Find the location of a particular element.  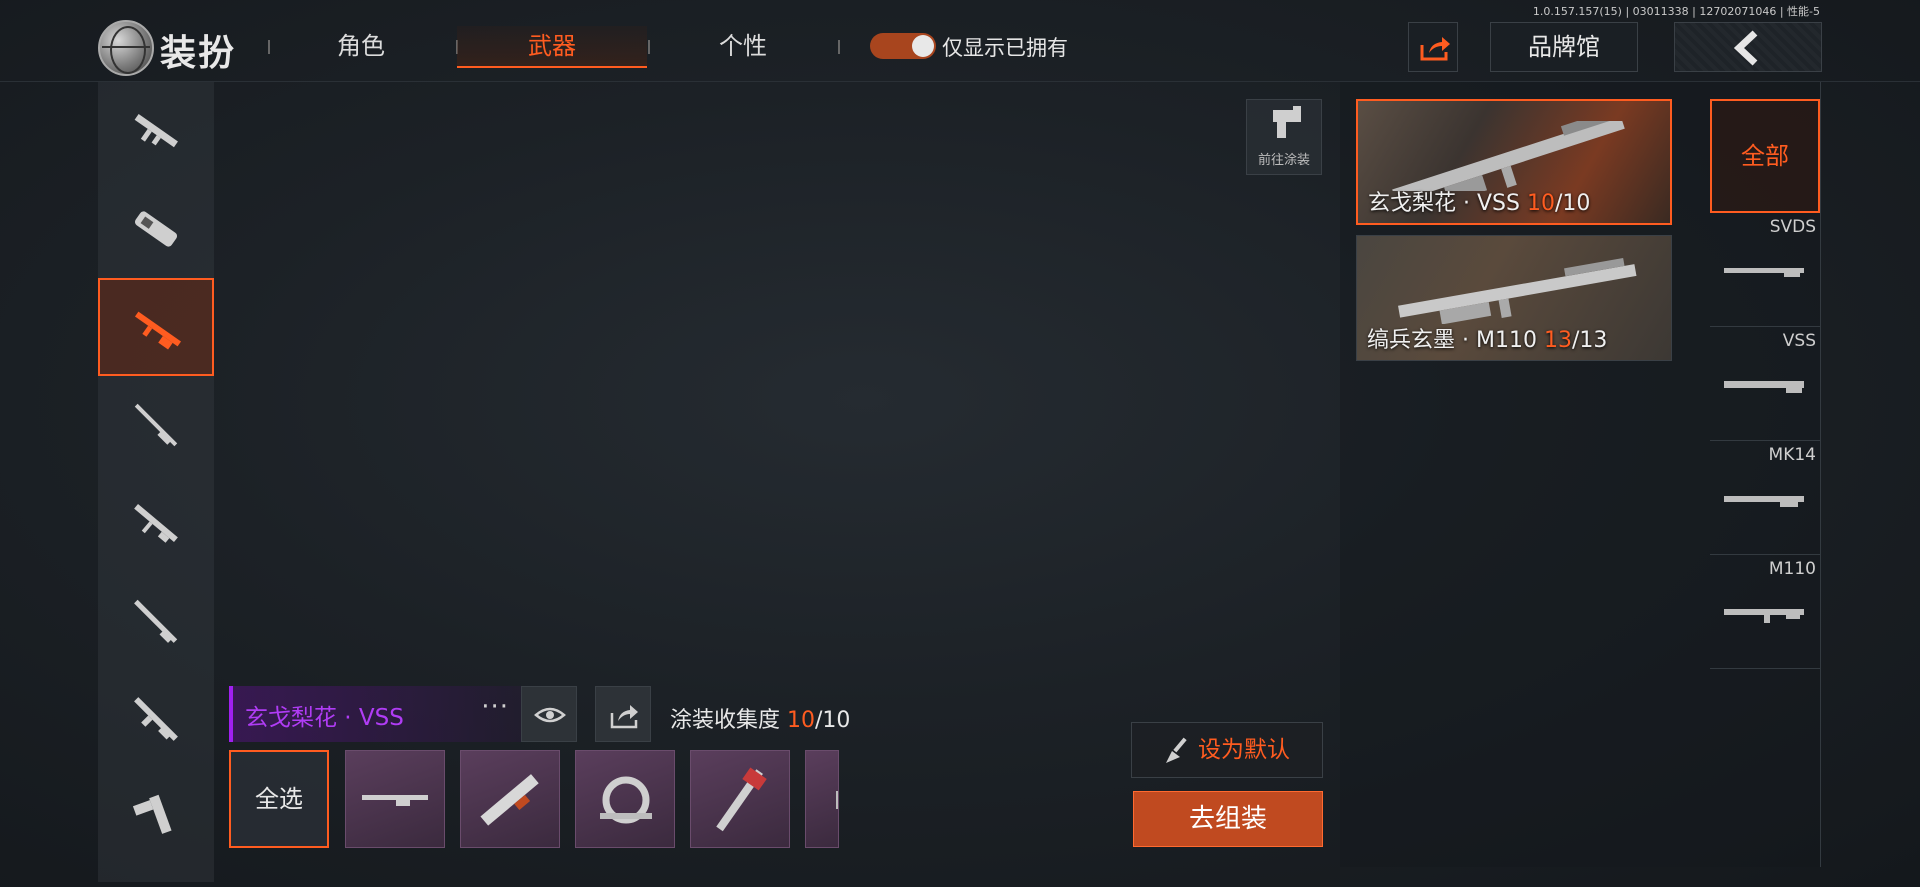

category-mk14: MK14 is located at coordinates (1765, 498).